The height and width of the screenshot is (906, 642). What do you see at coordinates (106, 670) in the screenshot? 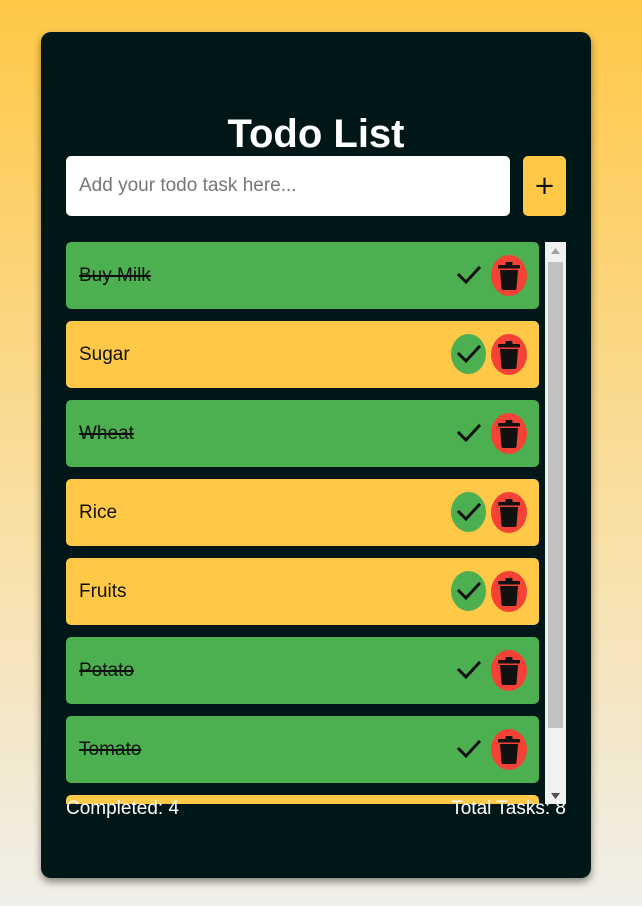
I see `todo-item-text: Potato` at bounding box center [106, 670].